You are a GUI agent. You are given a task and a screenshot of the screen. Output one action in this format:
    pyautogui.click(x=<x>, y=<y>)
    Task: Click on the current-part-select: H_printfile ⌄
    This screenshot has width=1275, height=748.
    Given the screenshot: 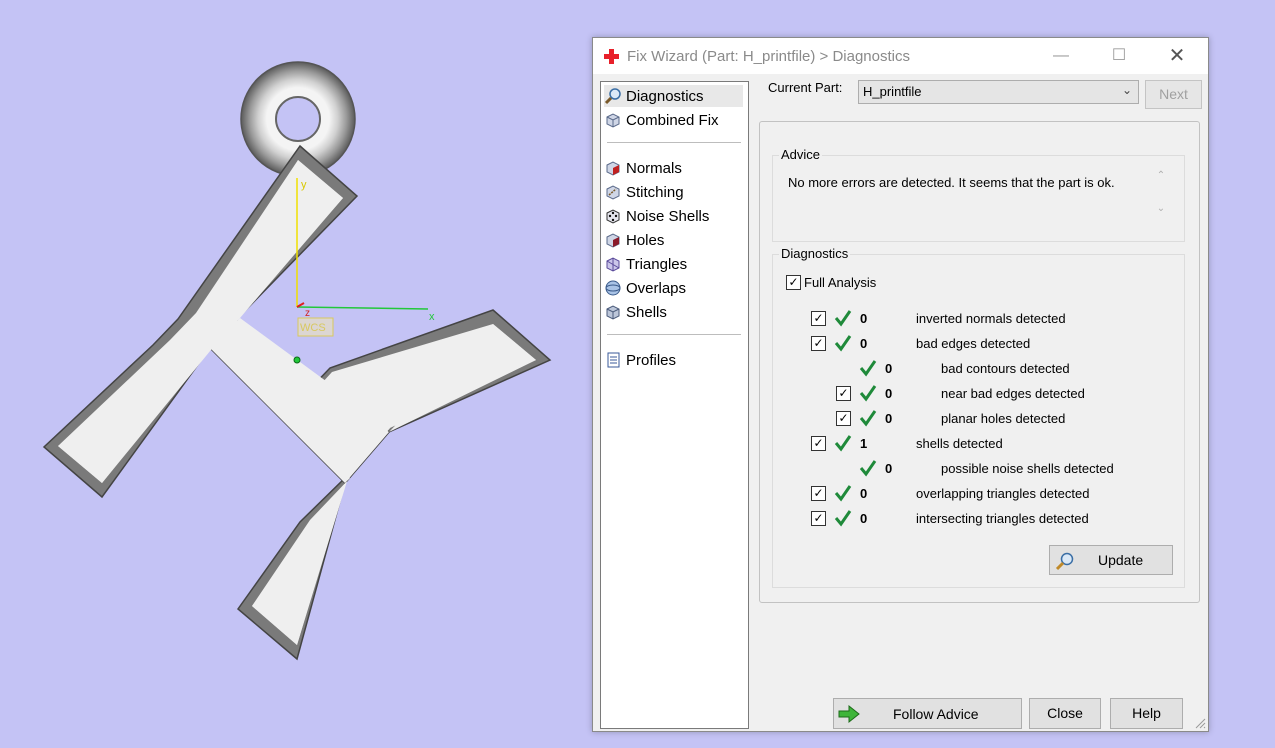 What is the action you would take?
    pyautogui.click(x=998, y=92)
    